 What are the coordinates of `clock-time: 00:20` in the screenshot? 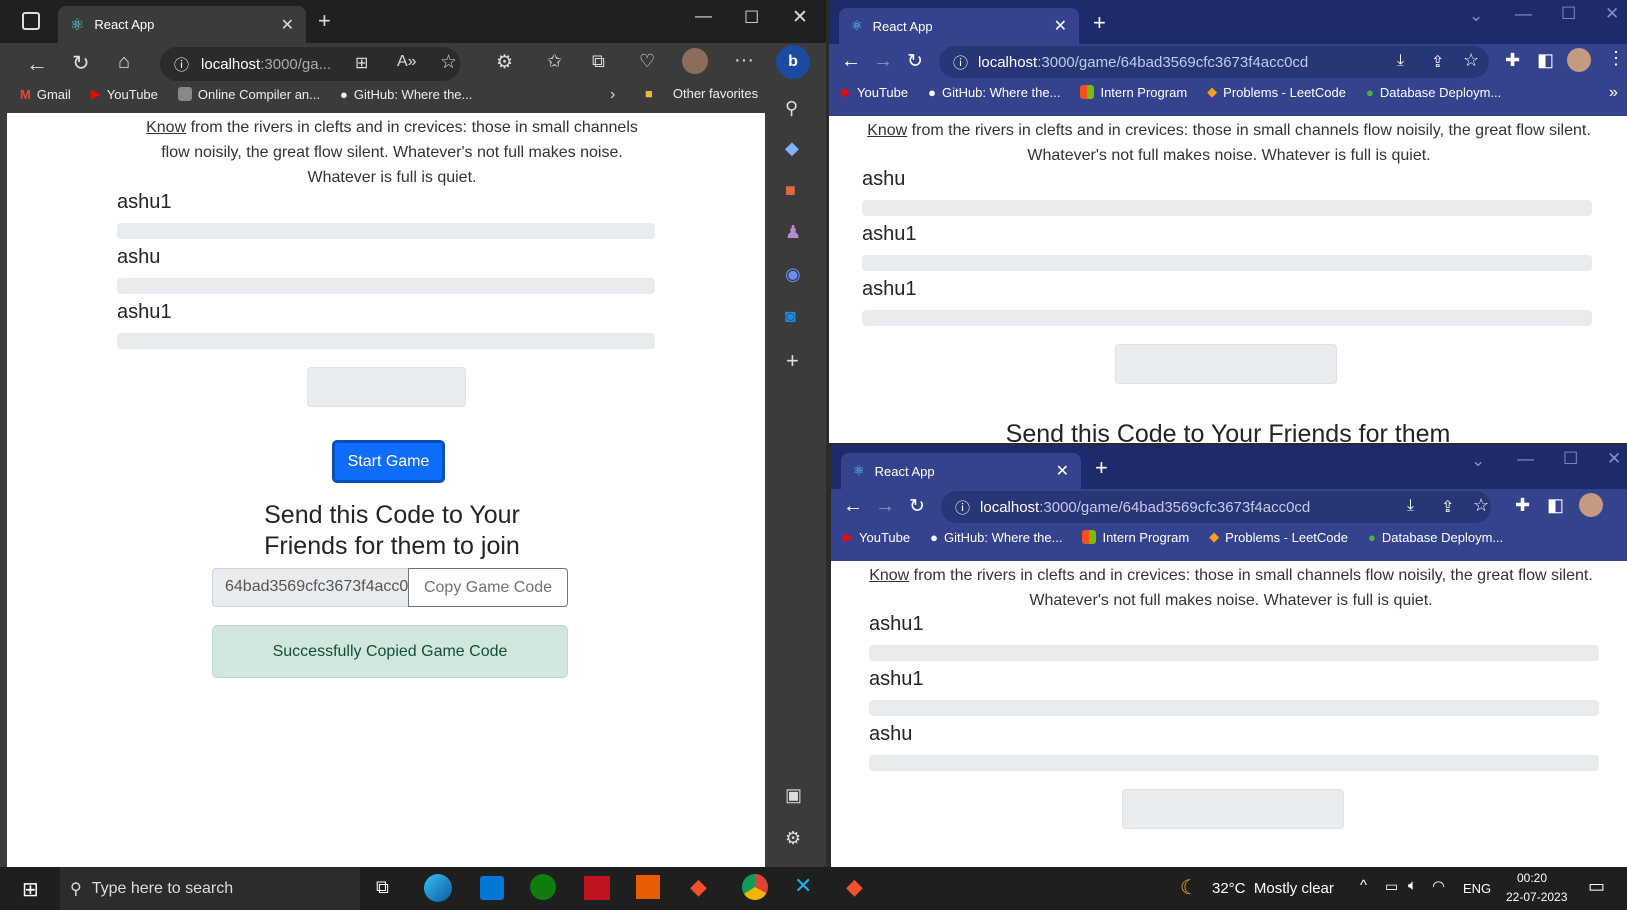 It's located at (1532, 878).